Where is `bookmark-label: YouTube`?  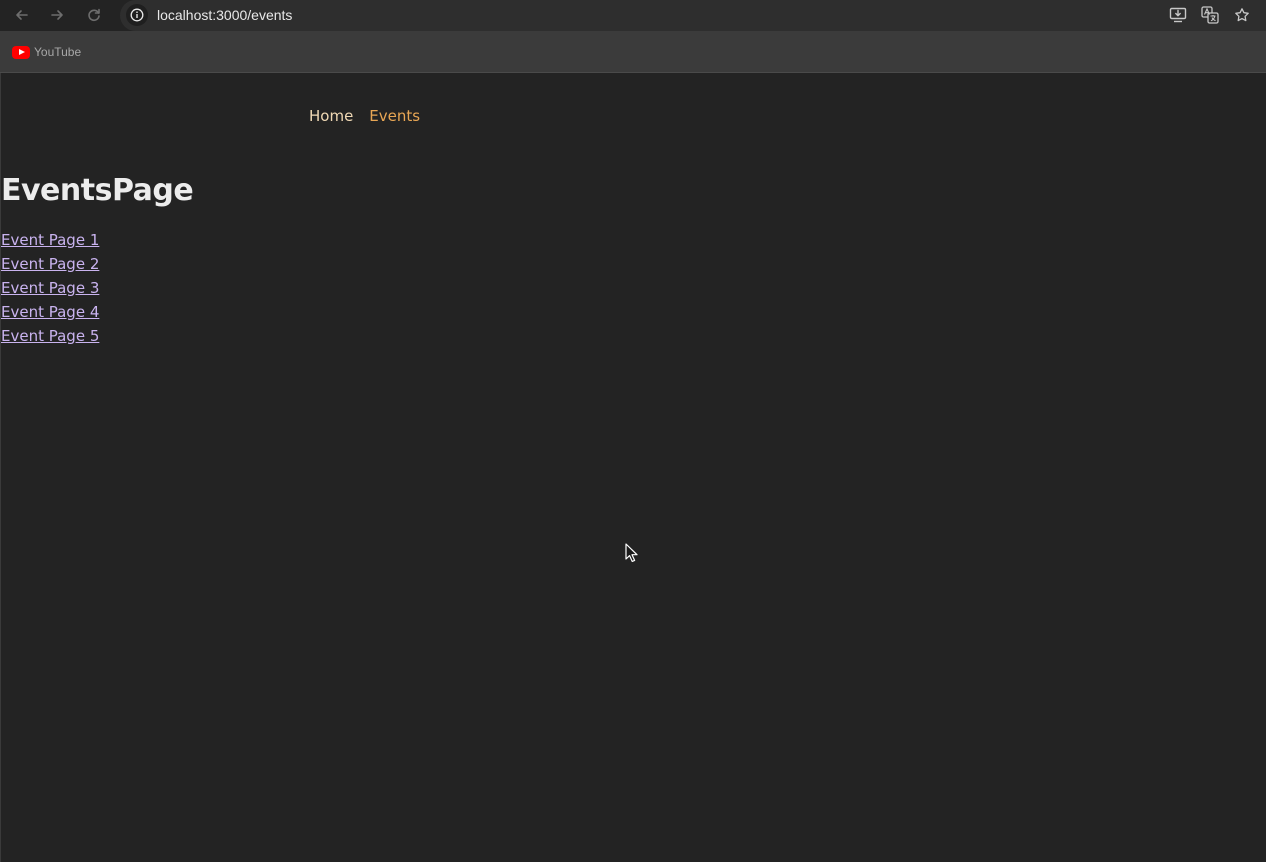
bookmark-label: YouTube is located at coordinates (58, 52).